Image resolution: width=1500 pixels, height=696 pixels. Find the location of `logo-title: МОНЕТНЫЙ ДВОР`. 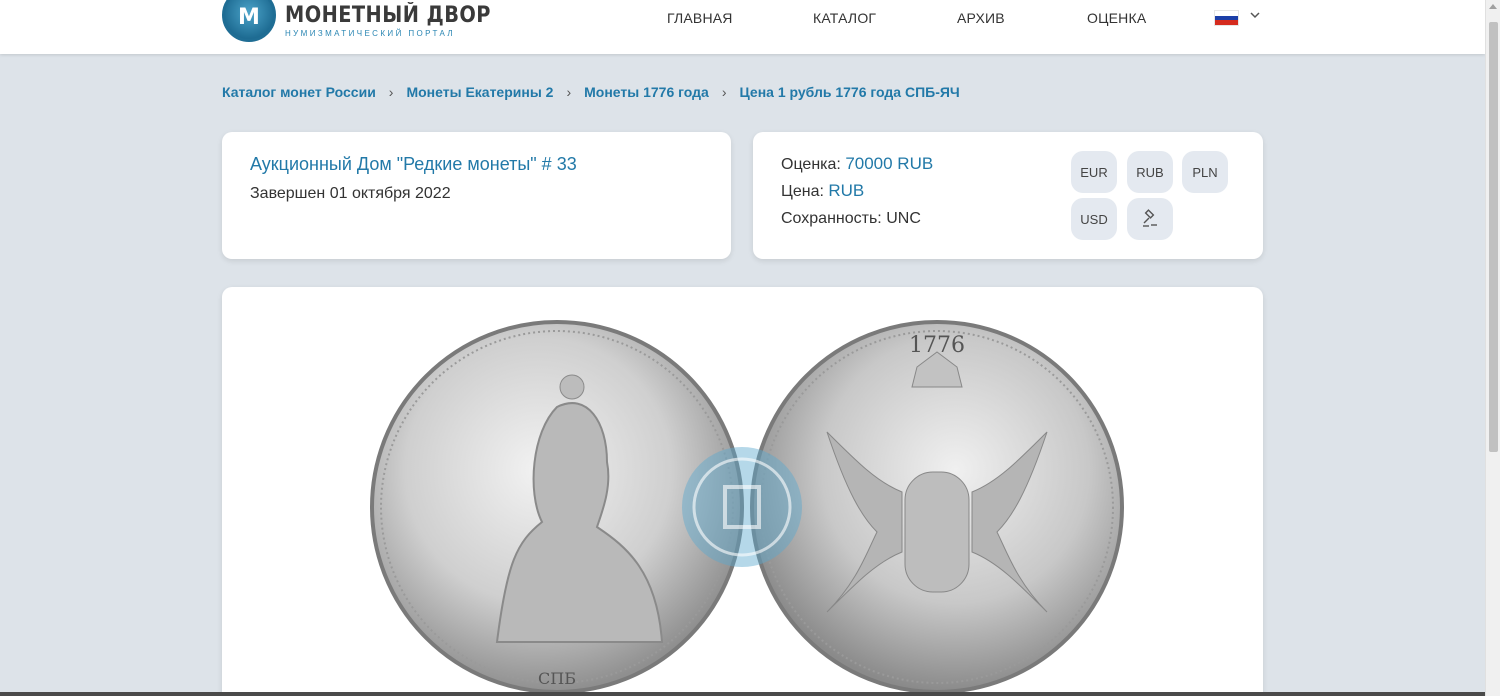

logo-title: МОНЕТНЫЙ ДВОР is located at coordinates (388, 15).